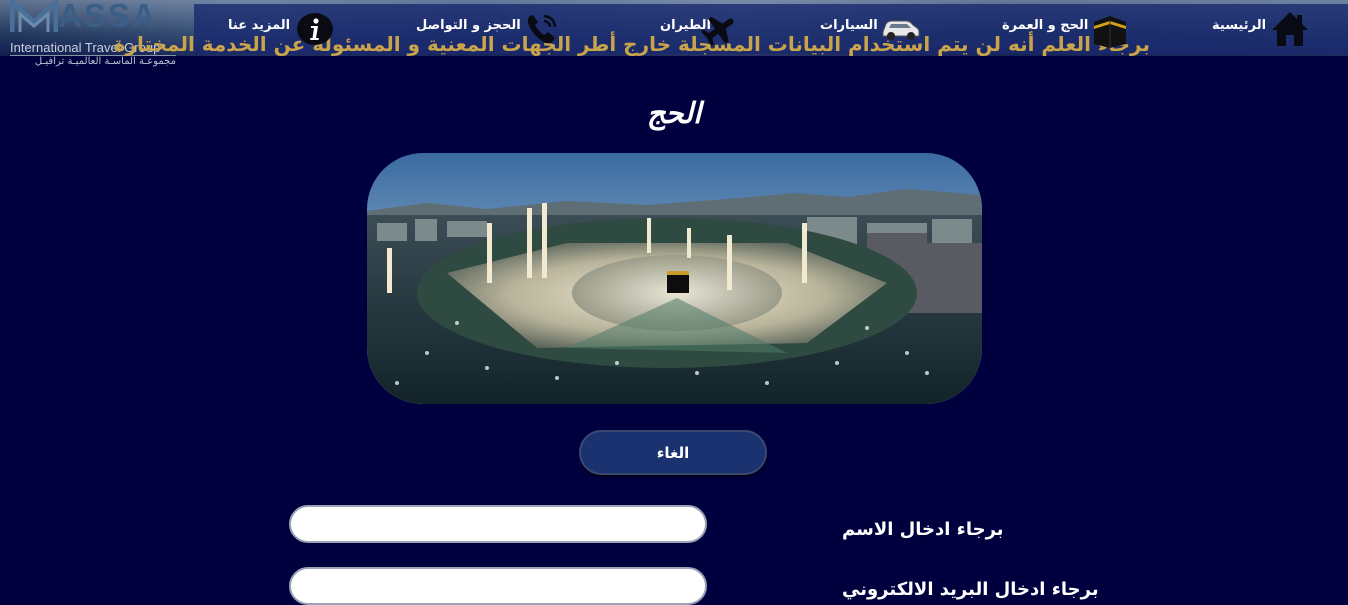 The image size is (1348, 605). I want to click on email-label: برجاء ادخال البريد الالكتروني, so click(970, 589).